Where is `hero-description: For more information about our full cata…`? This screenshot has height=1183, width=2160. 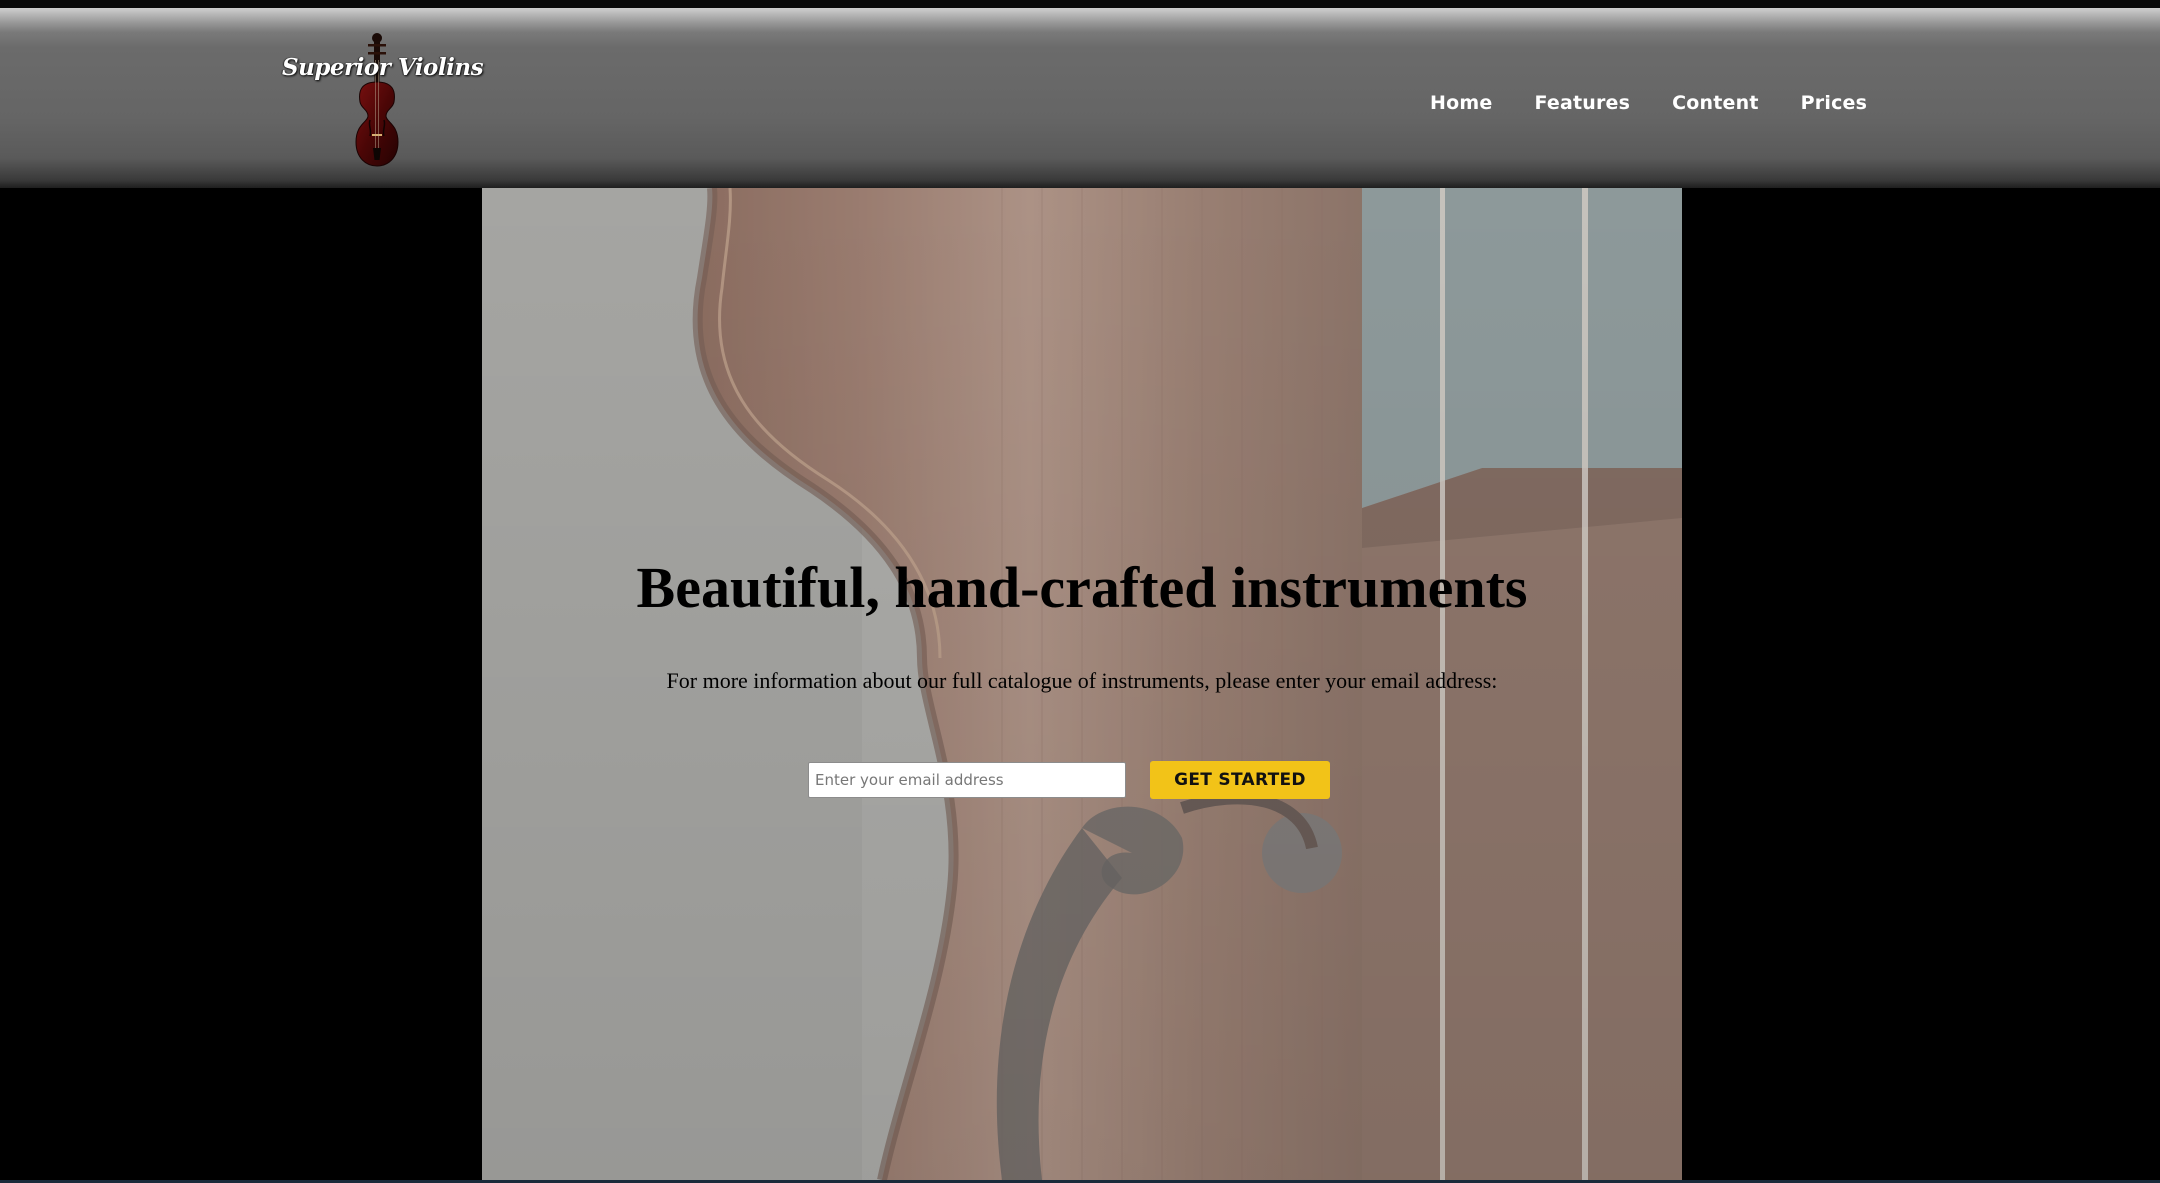
hero-description: For more information about our full cata… is located at coordinates (1082, 680).